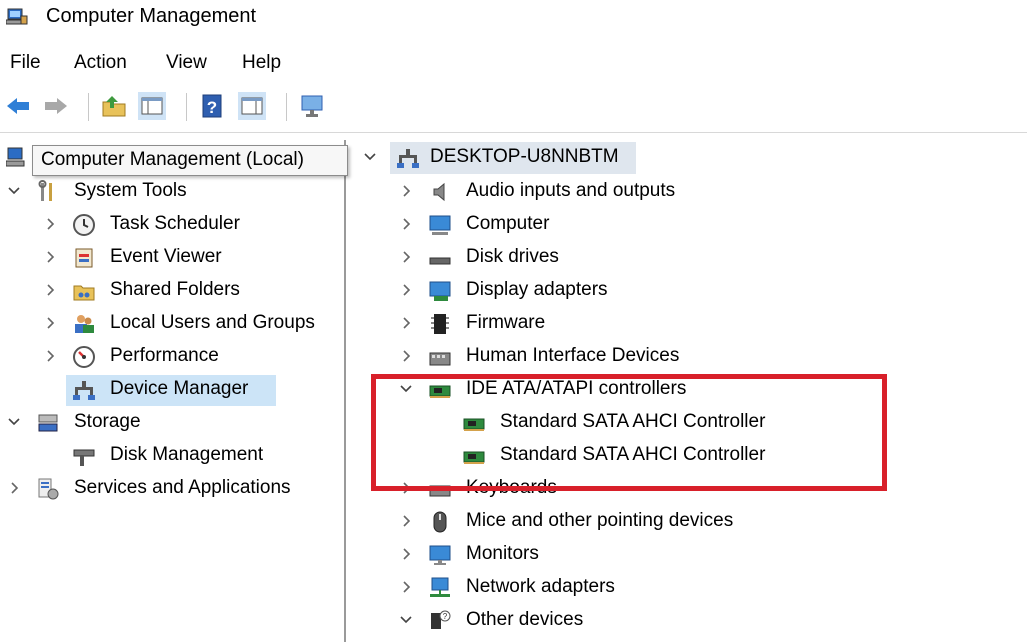  I want to click on menu-bar: File Action View Help, so click(513, 64).